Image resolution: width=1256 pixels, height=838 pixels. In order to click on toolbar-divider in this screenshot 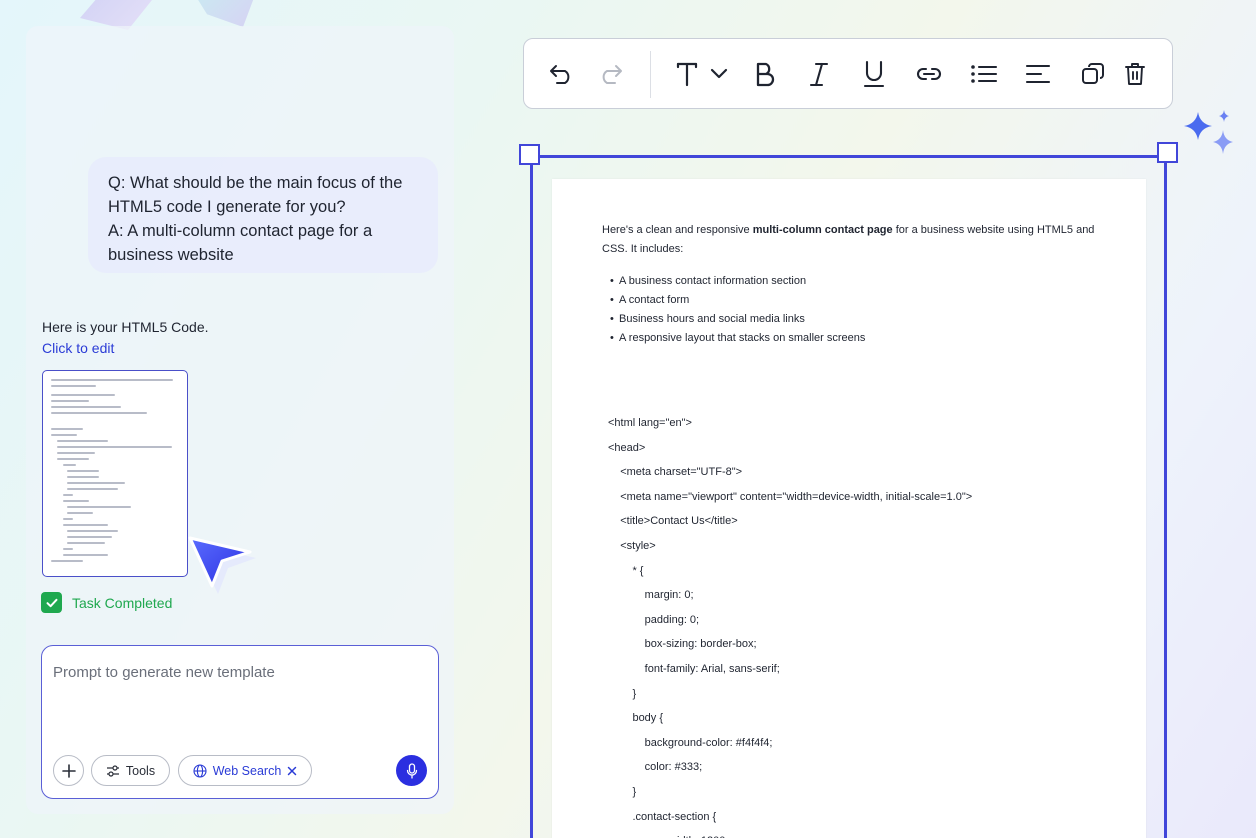, I will do `click(650, 74)`.